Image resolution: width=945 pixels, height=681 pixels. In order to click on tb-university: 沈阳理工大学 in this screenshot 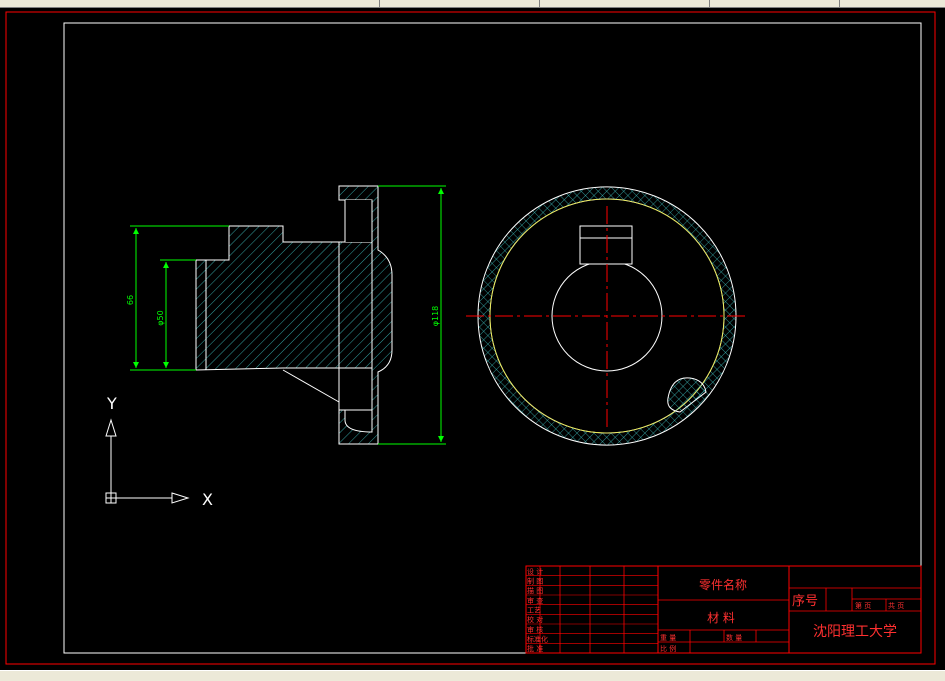, I will do `click(855, 632)`.